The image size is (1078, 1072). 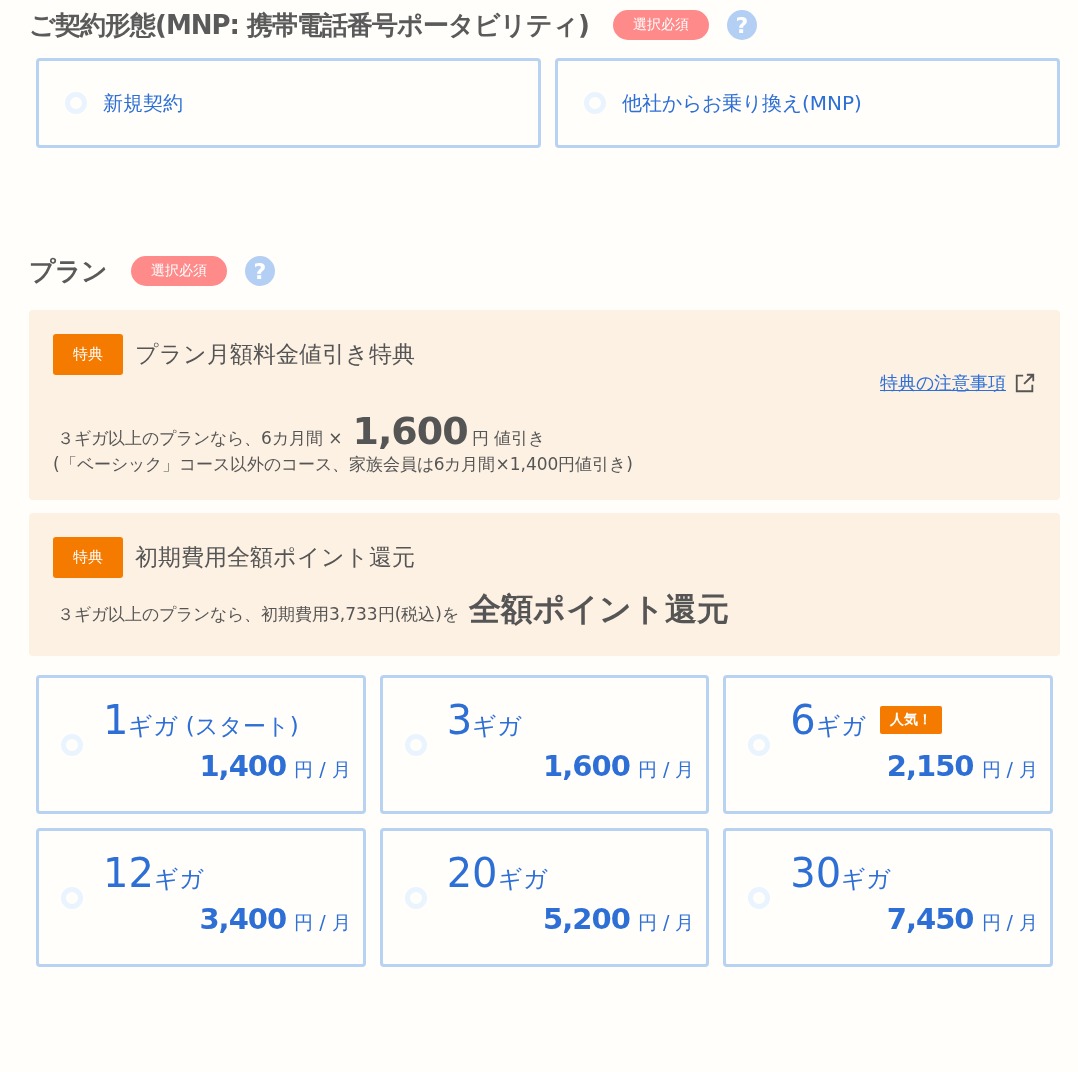 I want to click on plan-price: 3,400, so click(x=243, y=918).